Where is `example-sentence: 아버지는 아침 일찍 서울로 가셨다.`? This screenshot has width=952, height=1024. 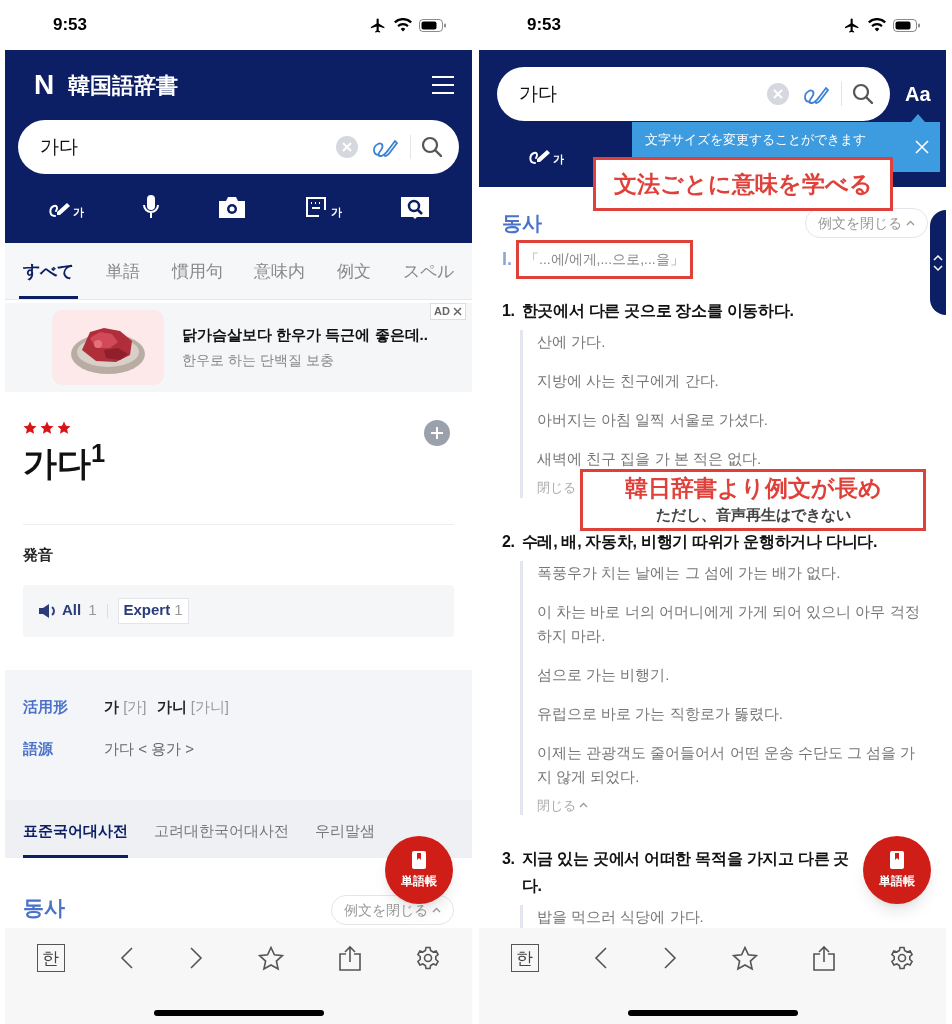
example-sentence: 아버지는 아침 일찍 서울로 가셨다. is located at coordinates (653, 420).